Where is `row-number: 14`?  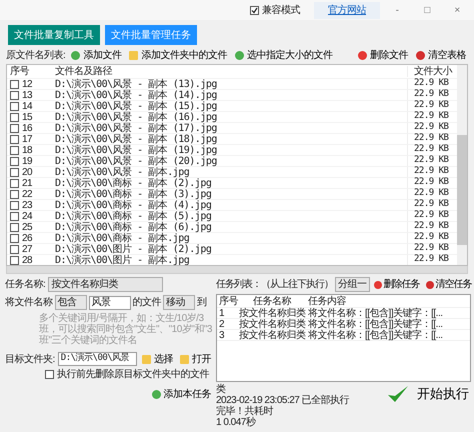
row-number: 14 is located at coordinates (27, 106).